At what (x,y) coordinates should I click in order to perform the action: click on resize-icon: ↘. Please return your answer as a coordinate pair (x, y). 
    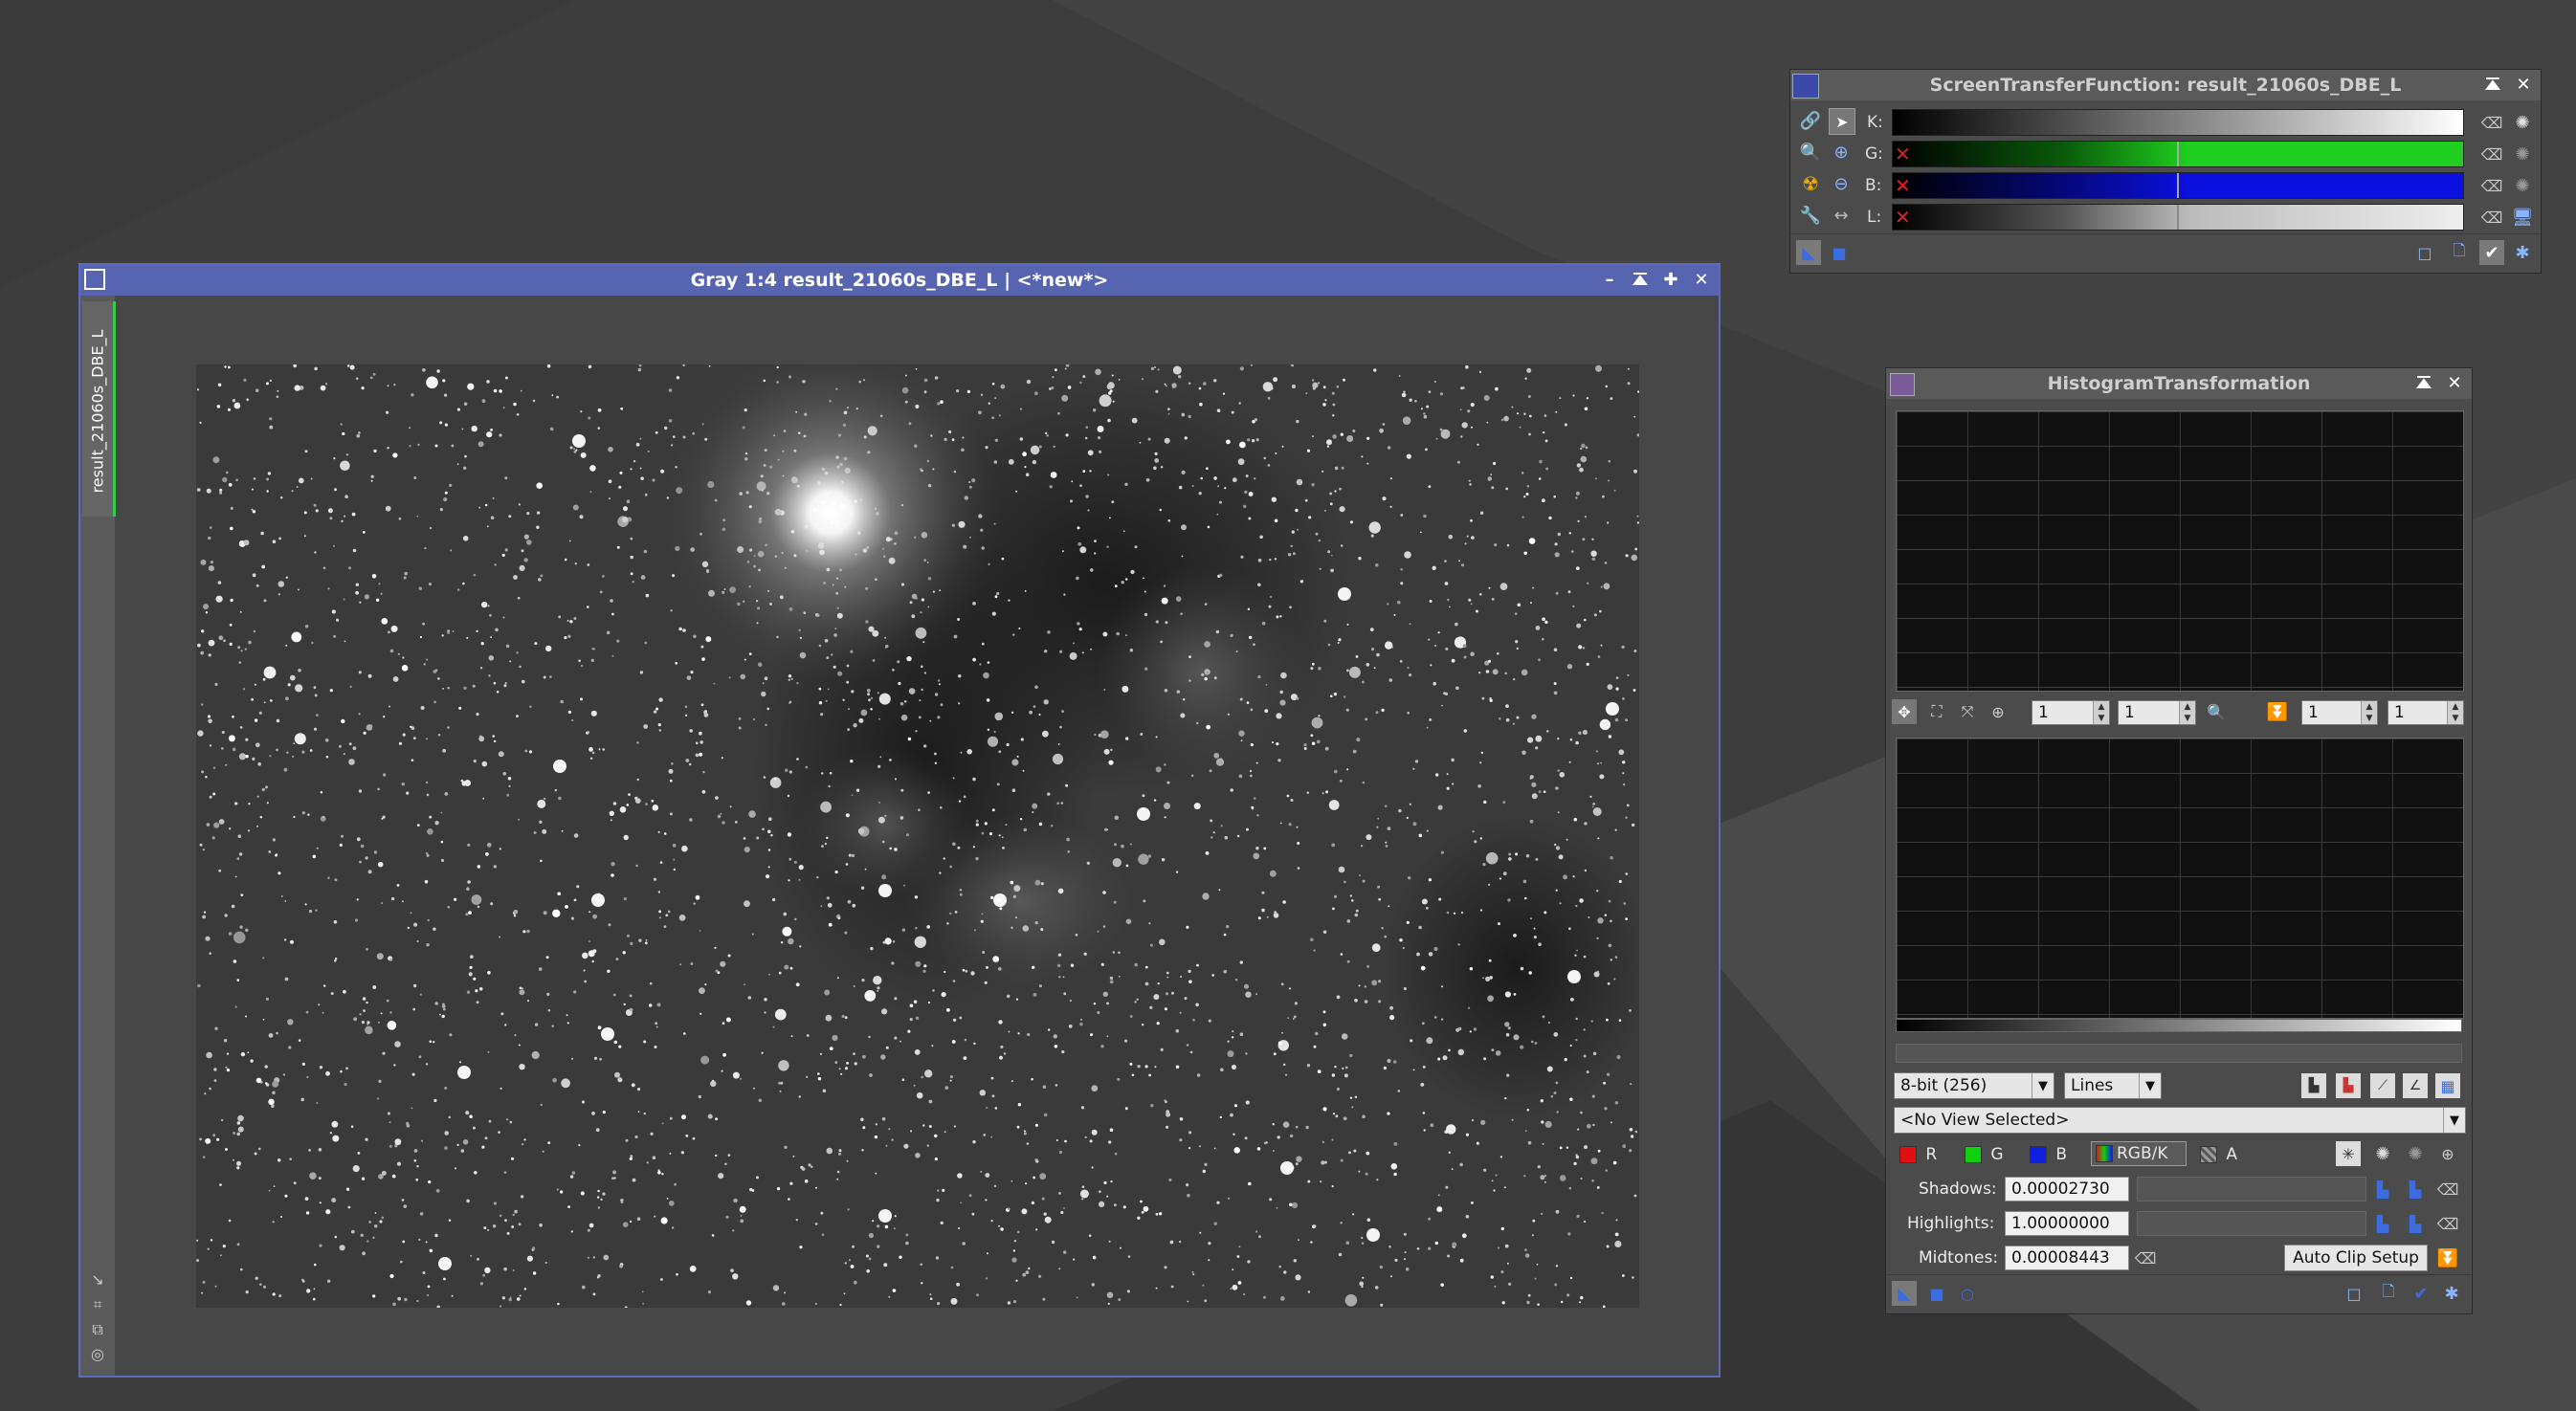
    Looking at the image, I should click on (97, 1282).